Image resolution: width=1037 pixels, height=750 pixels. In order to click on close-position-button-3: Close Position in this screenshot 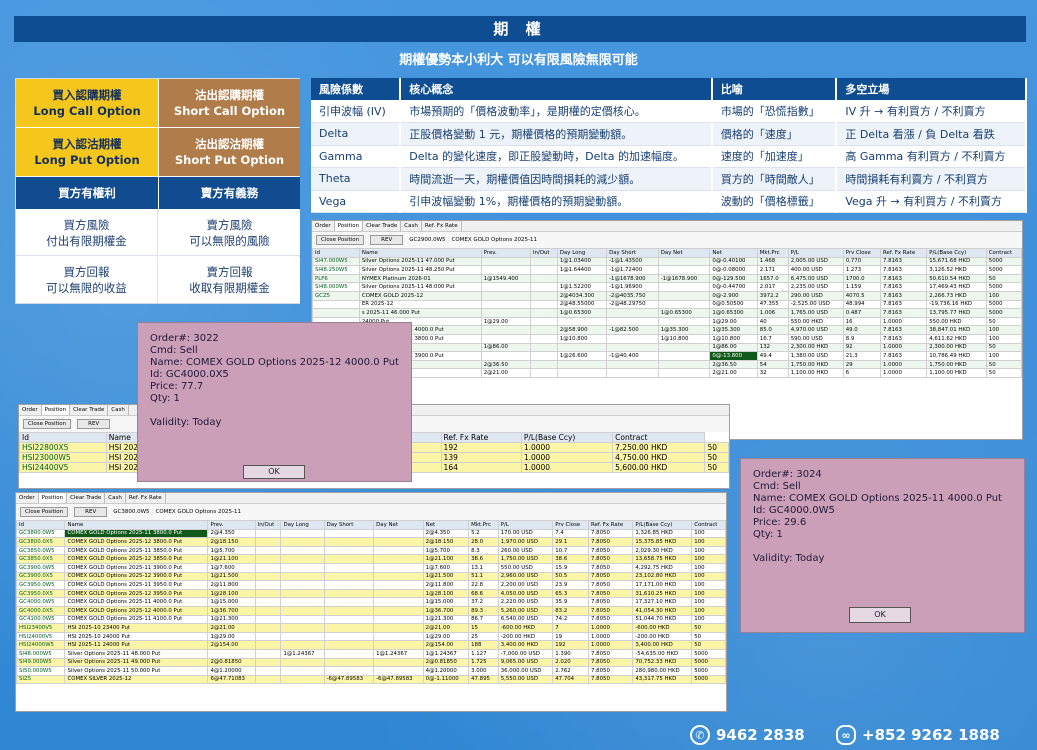, I will do `click(44, 512)`.